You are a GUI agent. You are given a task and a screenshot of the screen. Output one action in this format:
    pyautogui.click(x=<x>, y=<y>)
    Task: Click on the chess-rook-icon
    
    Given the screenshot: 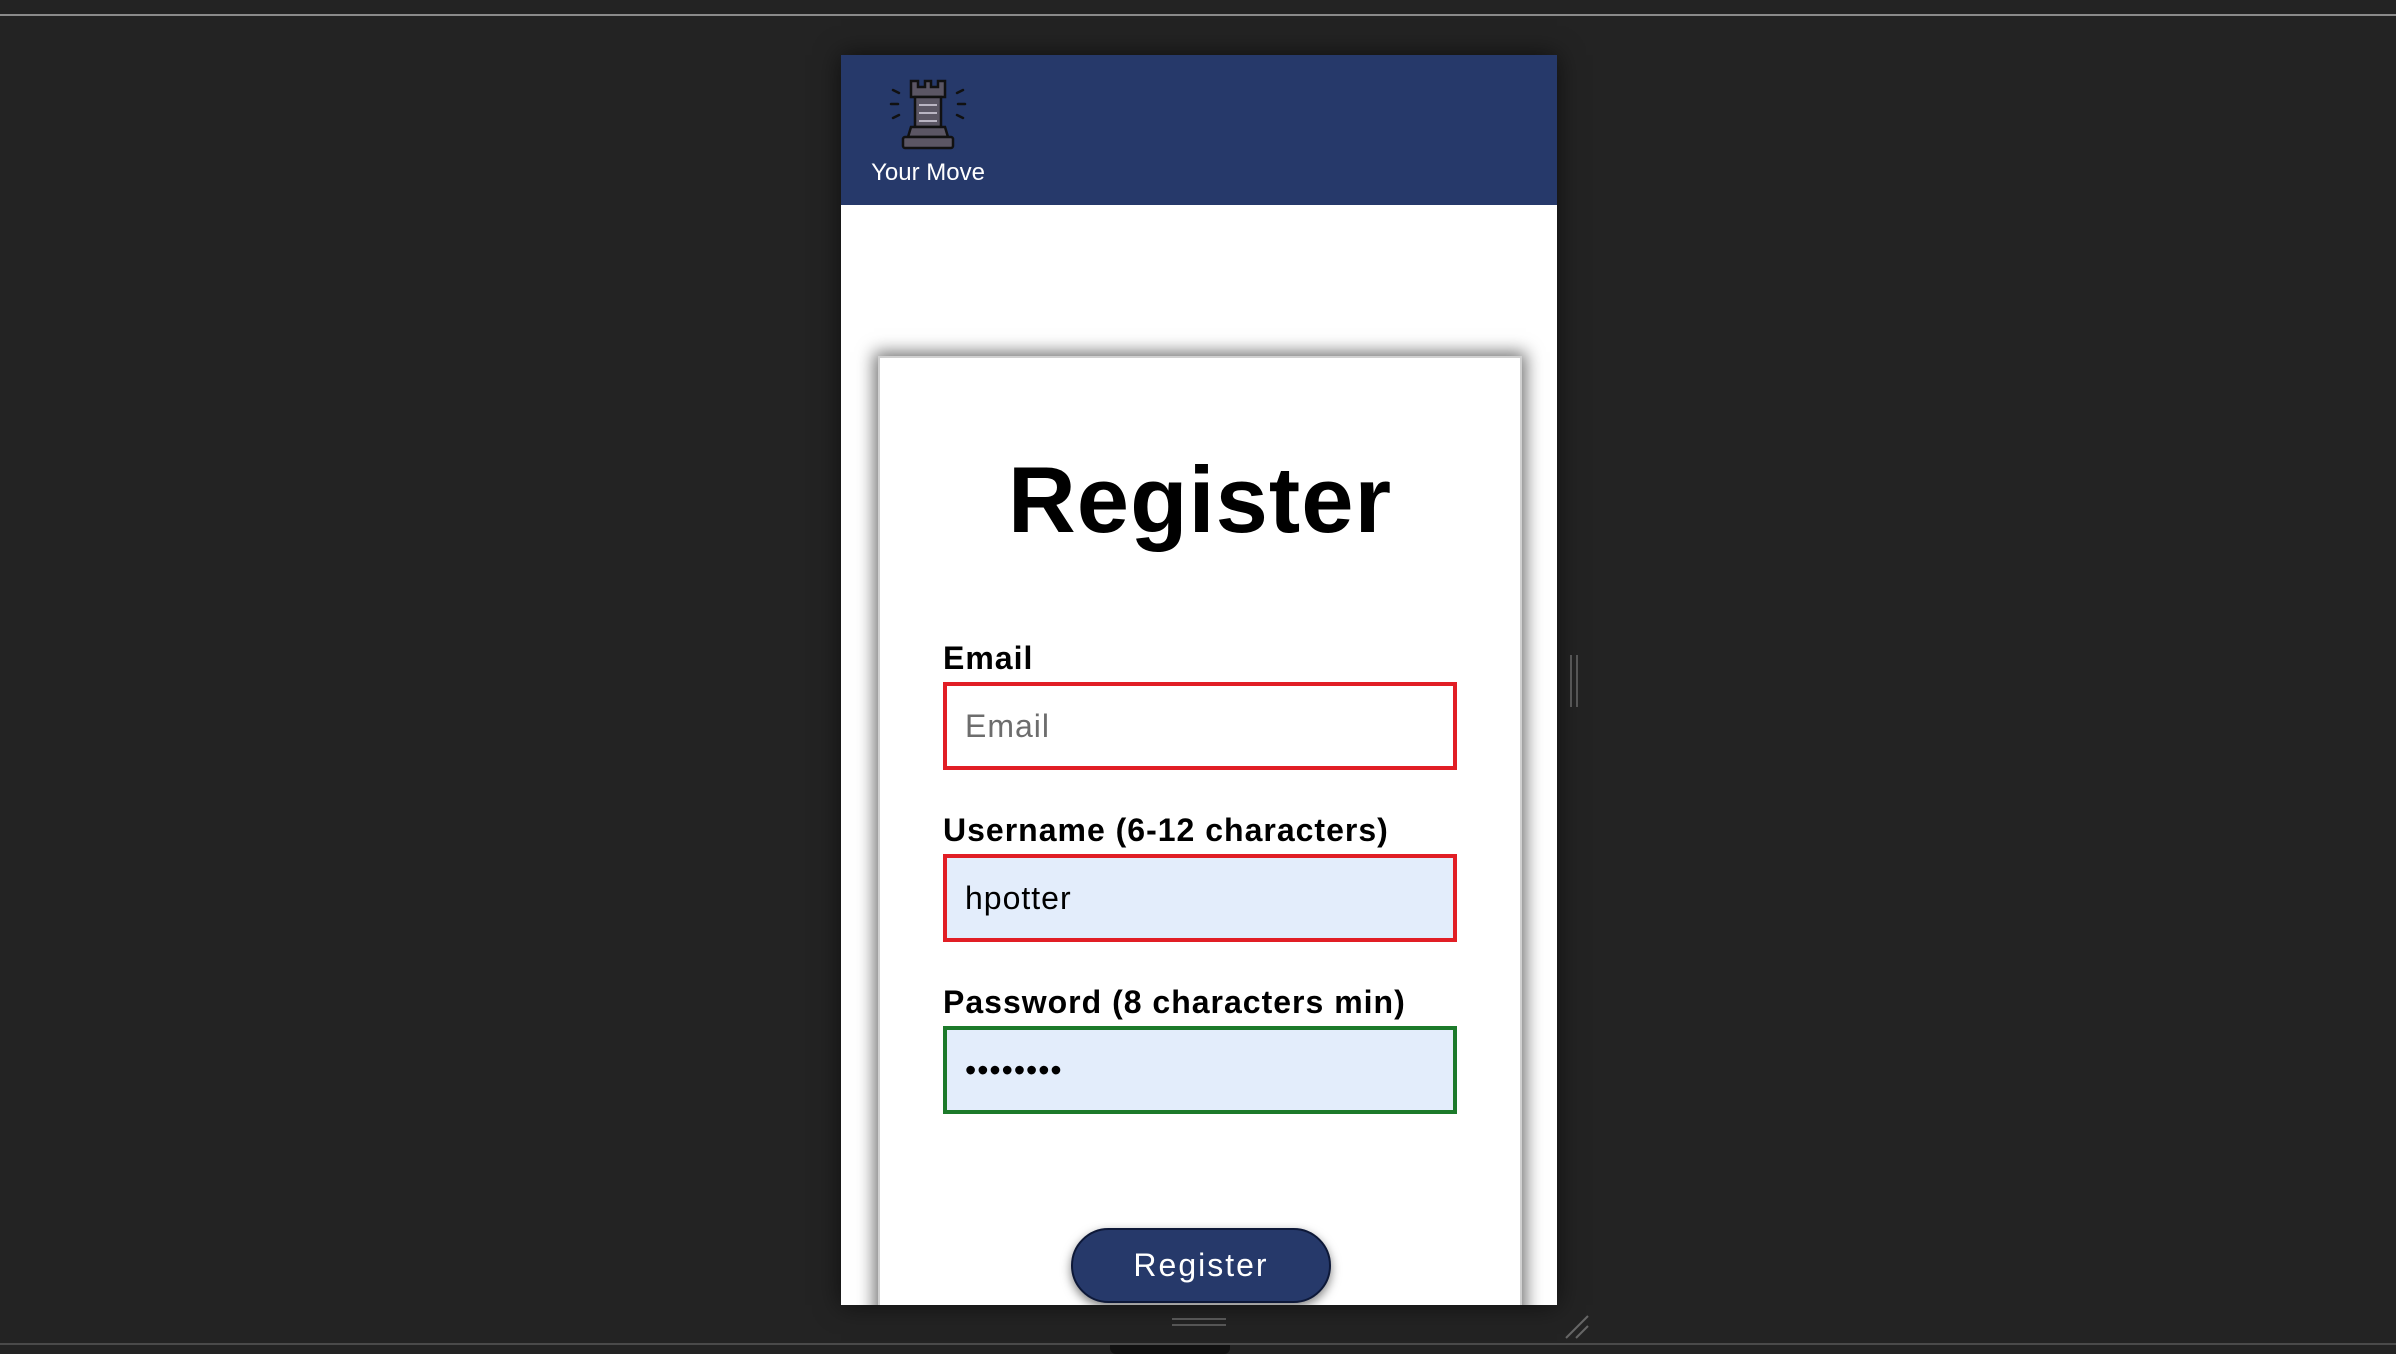 What is the action you would take?
    pyautogui.click(x=928, y=114)
    